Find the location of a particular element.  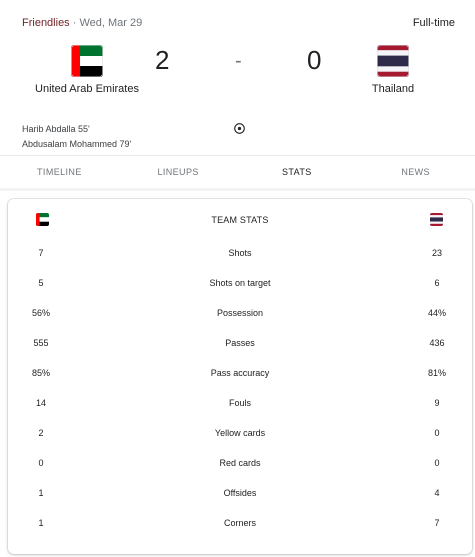

stat-row-fouls: 14 Fouls 9 is located at coordinates (240, 405).